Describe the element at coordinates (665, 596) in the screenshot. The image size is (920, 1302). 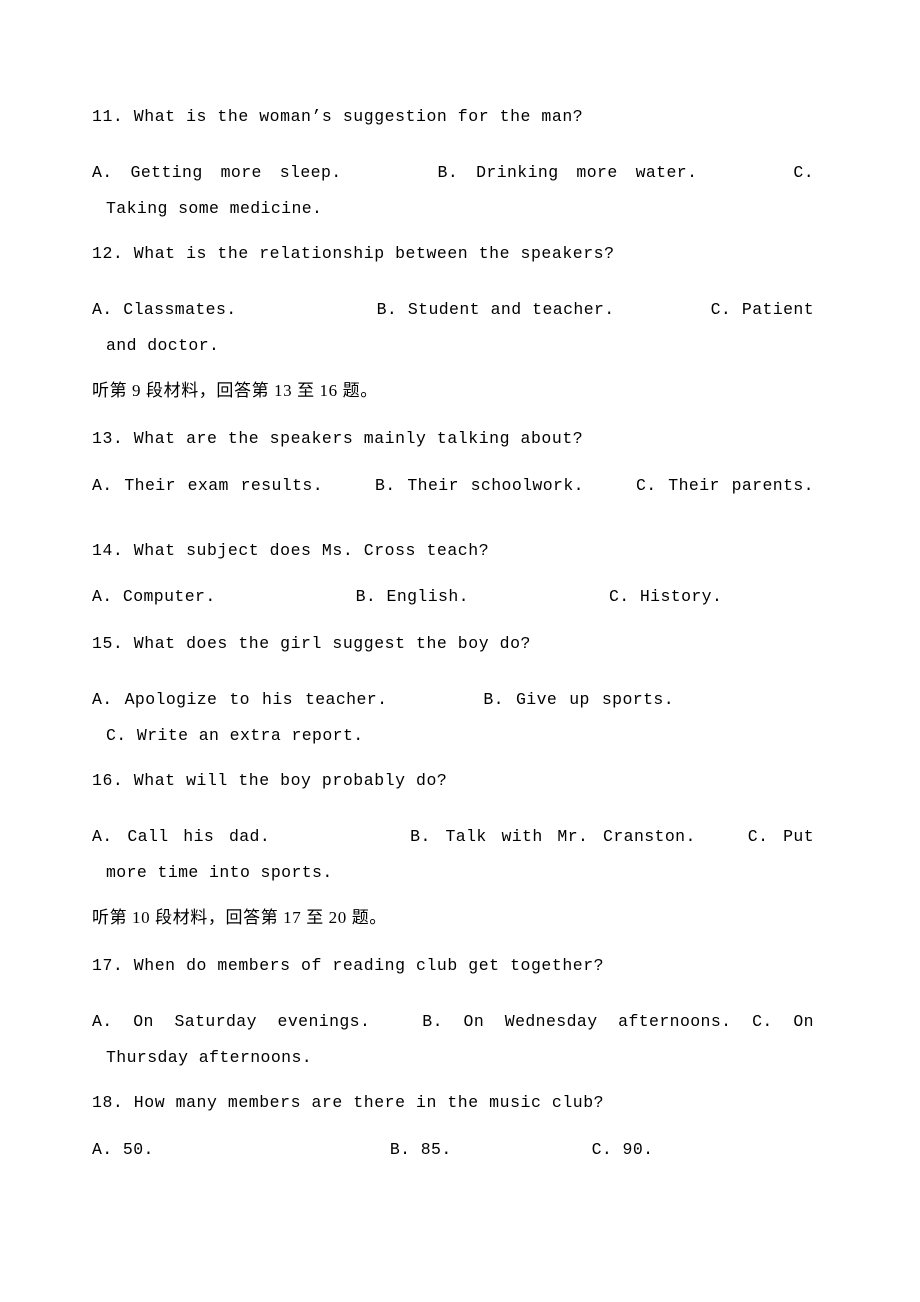
I see `option-14-c: C. History.` at that location.